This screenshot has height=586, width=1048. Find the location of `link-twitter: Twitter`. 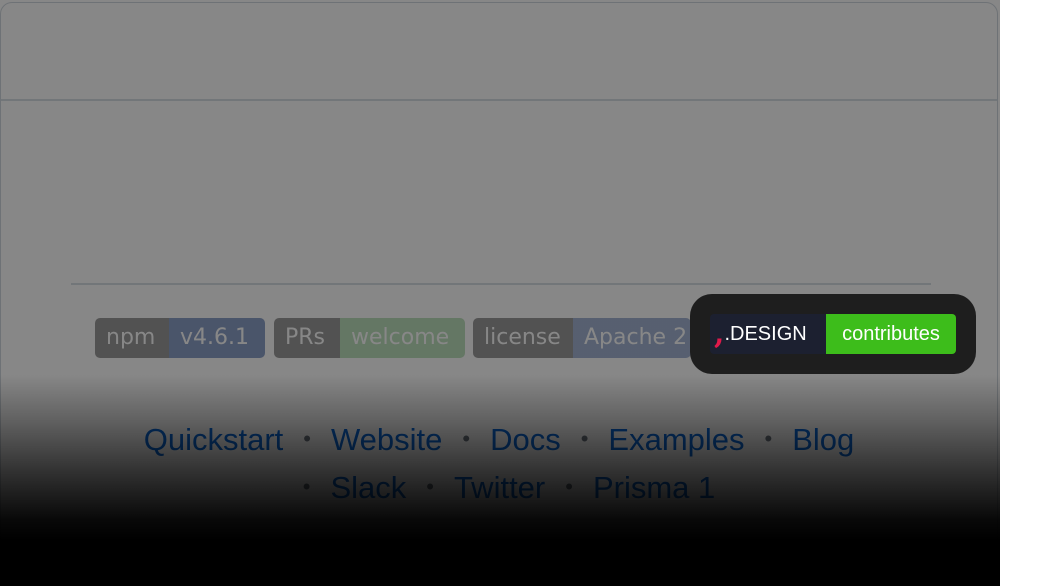

link-twitter: Twitter is located at coordinates (499, 487).